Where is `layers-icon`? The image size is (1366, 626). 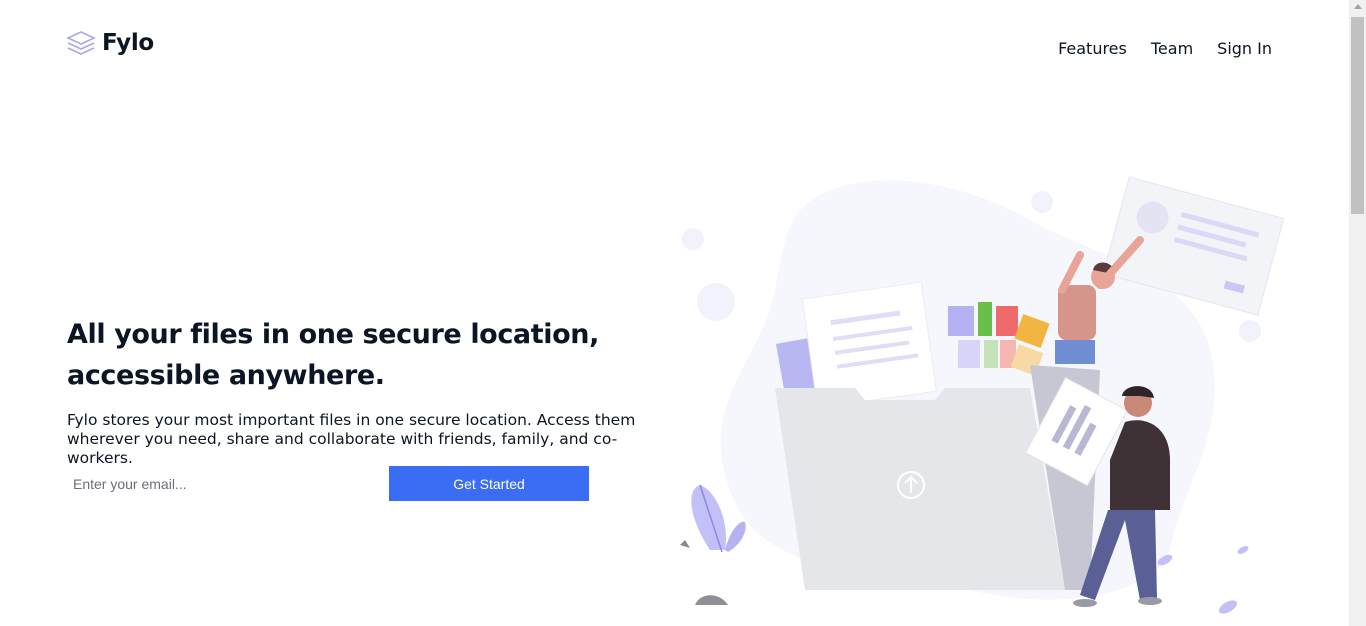
layers-icon is located at coordinates (81, 43).